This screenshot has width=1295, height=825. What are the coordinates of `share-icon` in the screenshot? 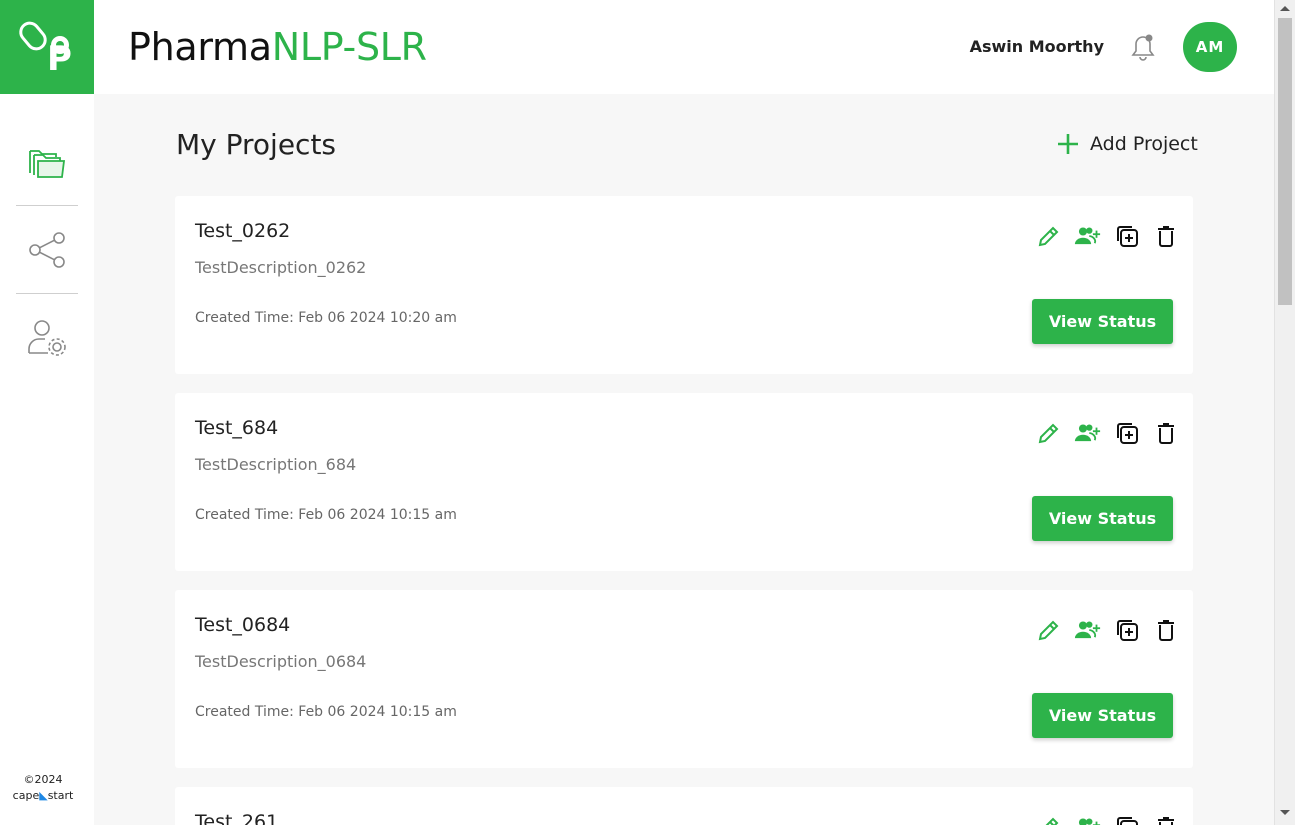 It's located at (47, 250).